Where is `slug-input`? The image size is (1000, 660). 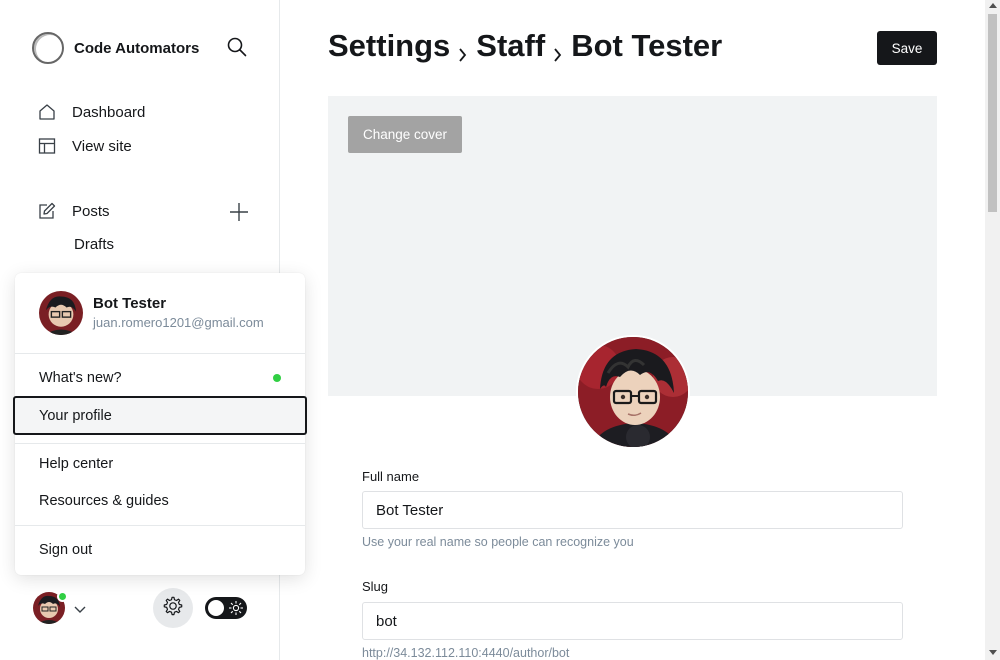 slug-input is located at coordinates (632, 621).